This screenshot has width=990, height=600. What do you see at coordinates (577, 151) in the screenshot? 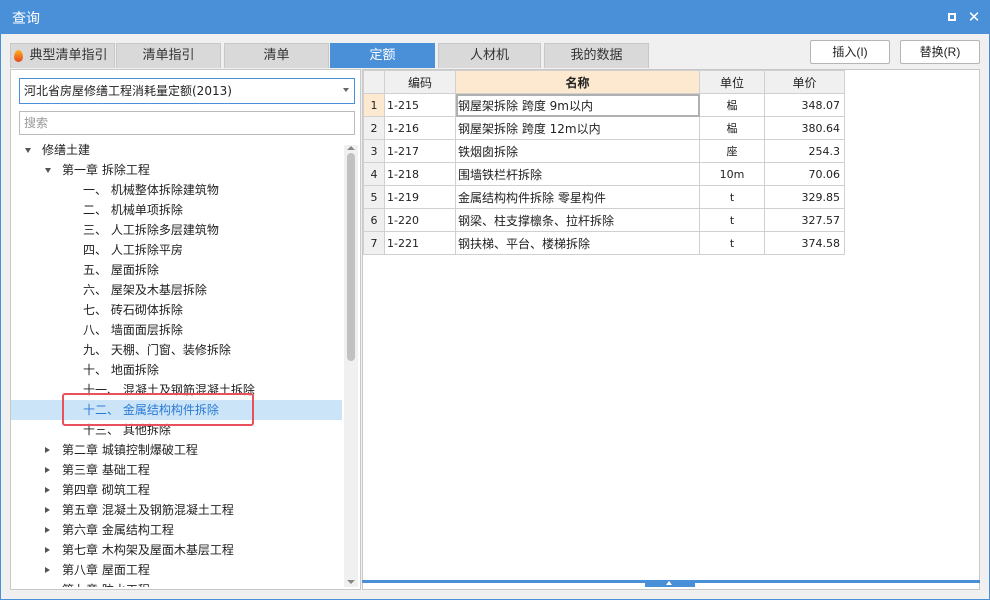
I see `cell-name: 铁烟囱拆除` at bounding box center [577, 151].